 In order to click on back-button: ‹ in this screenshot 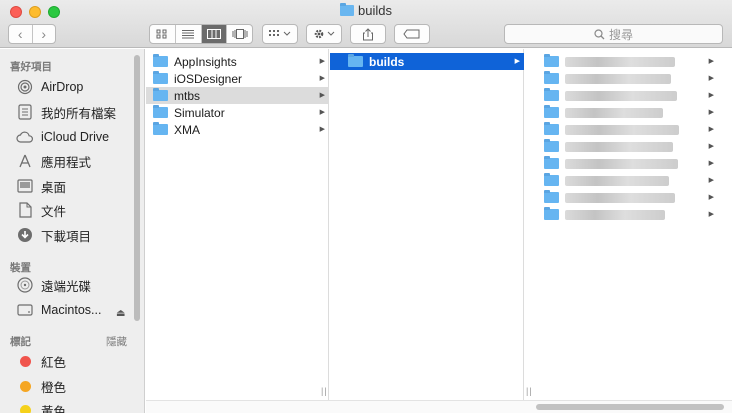, I will do `click(20, 34)`.